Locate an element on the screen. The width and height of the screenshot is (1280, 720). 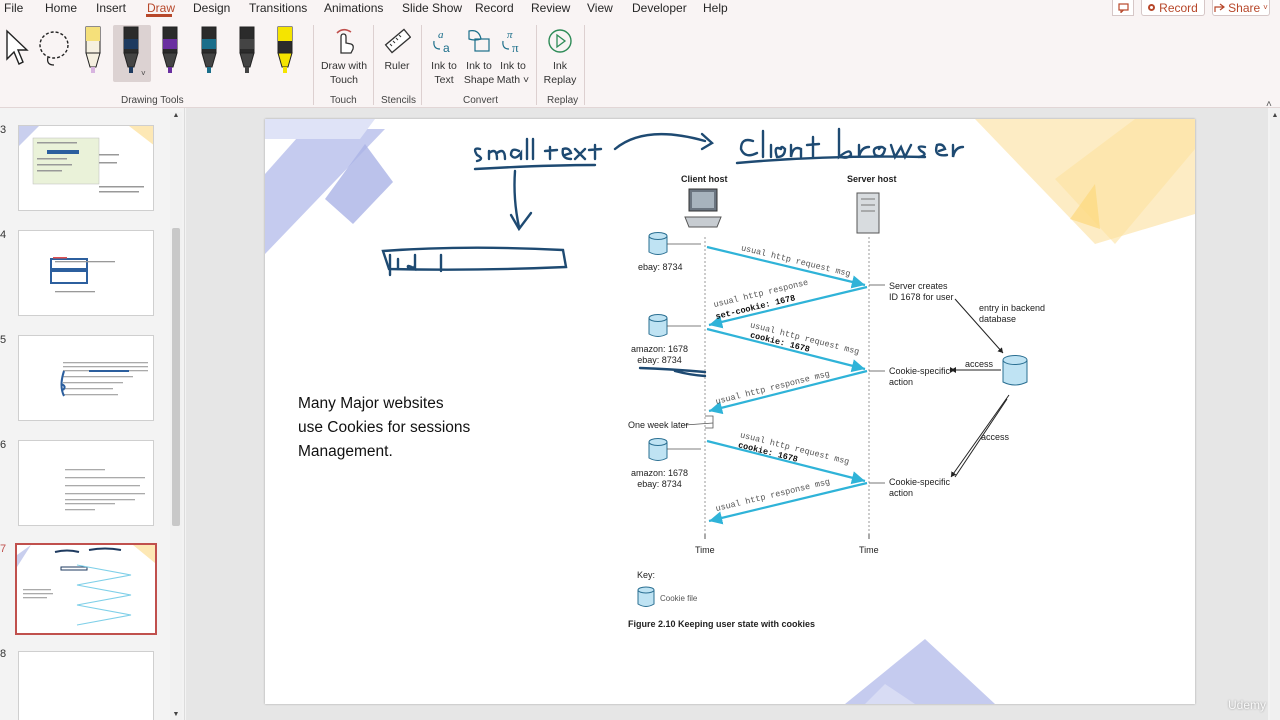
tab-draw: Draw is located at coordinates (161, 8).